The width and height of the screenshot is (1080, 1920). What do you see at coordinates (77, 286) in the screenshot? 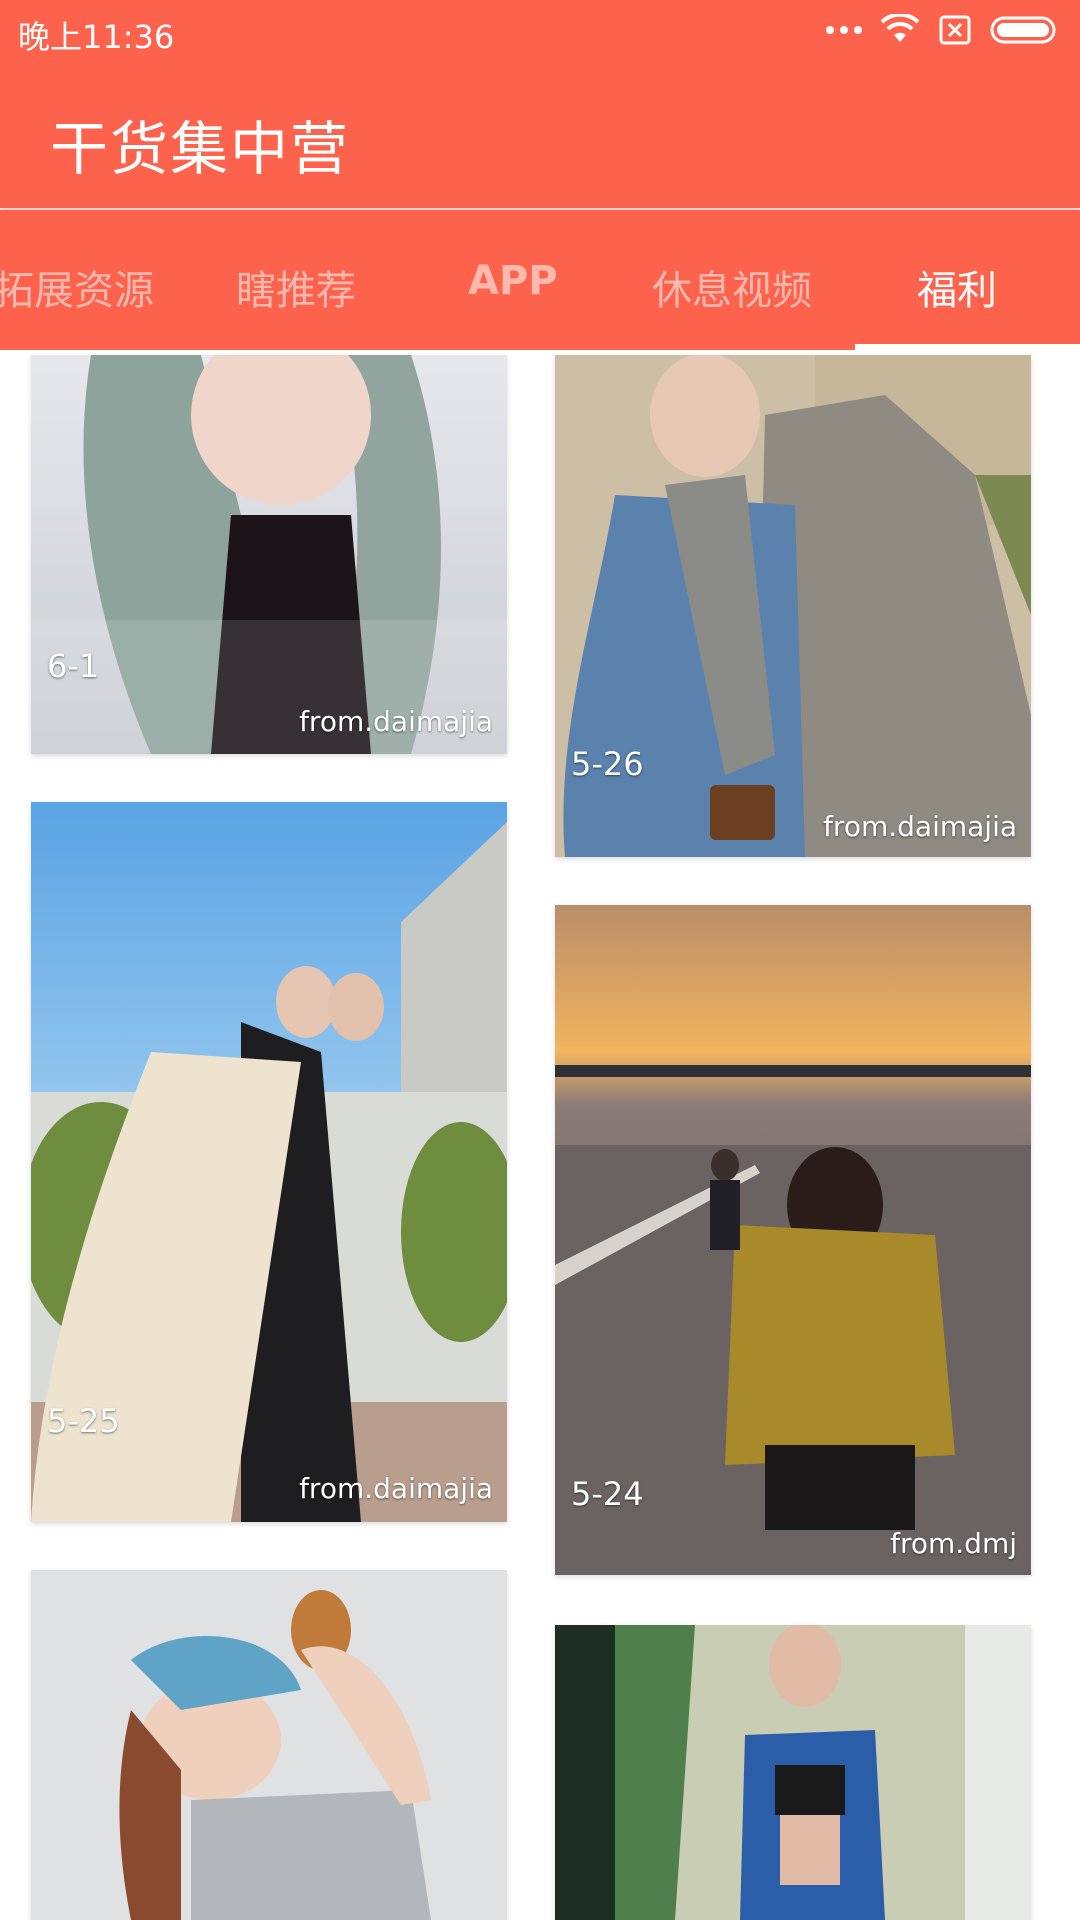
I see `tab-extended-resources: 拓展资源` at bounding box center [77, 286].